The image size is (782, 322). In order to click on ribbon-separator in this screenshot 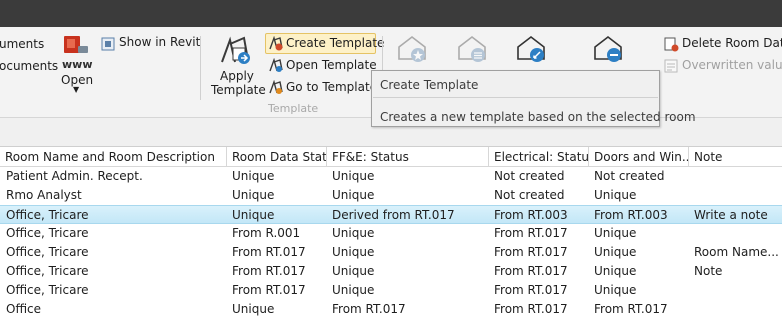, I will do `click(200, 68)`.